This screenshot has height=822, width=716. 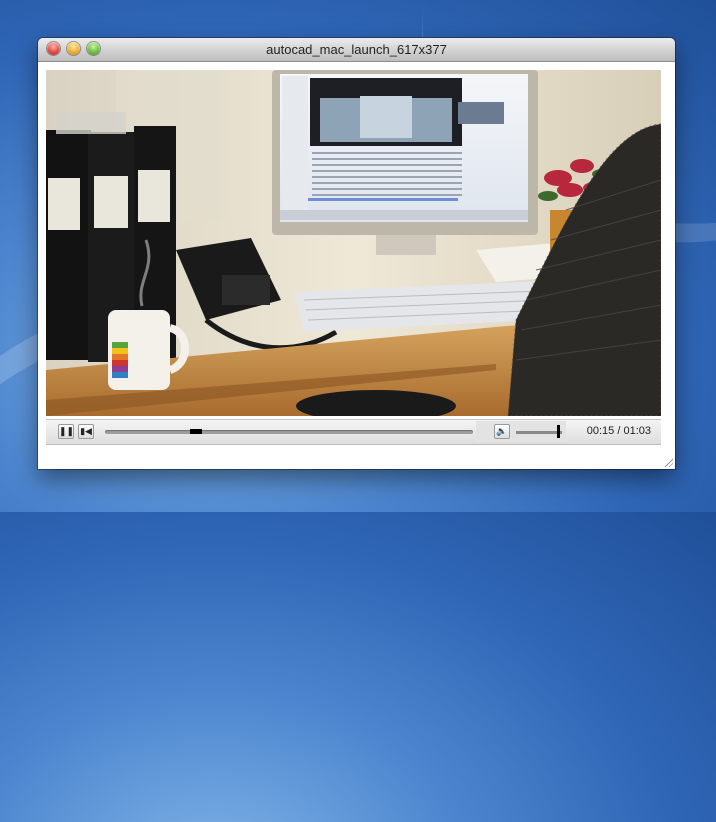 I want to click on playback-controls: ❚❚ ▮◀ 🔈 00:15 / 01:03, so click(x=353, y=432).